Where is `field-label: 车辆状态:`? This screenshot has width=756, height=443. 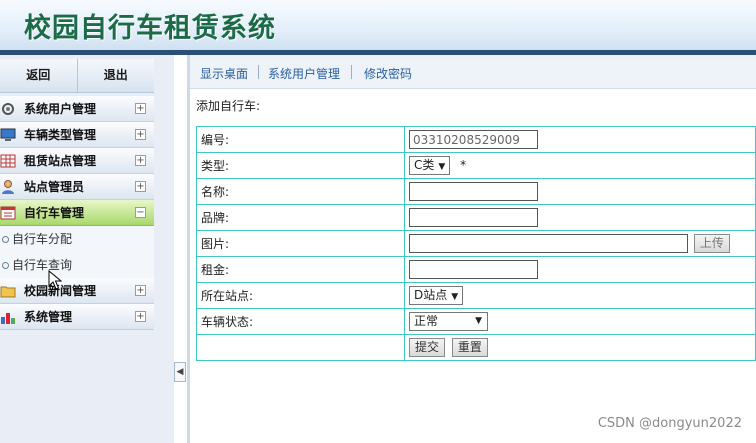
field-label: 车辆状态: is located at coordinates (300, 321).